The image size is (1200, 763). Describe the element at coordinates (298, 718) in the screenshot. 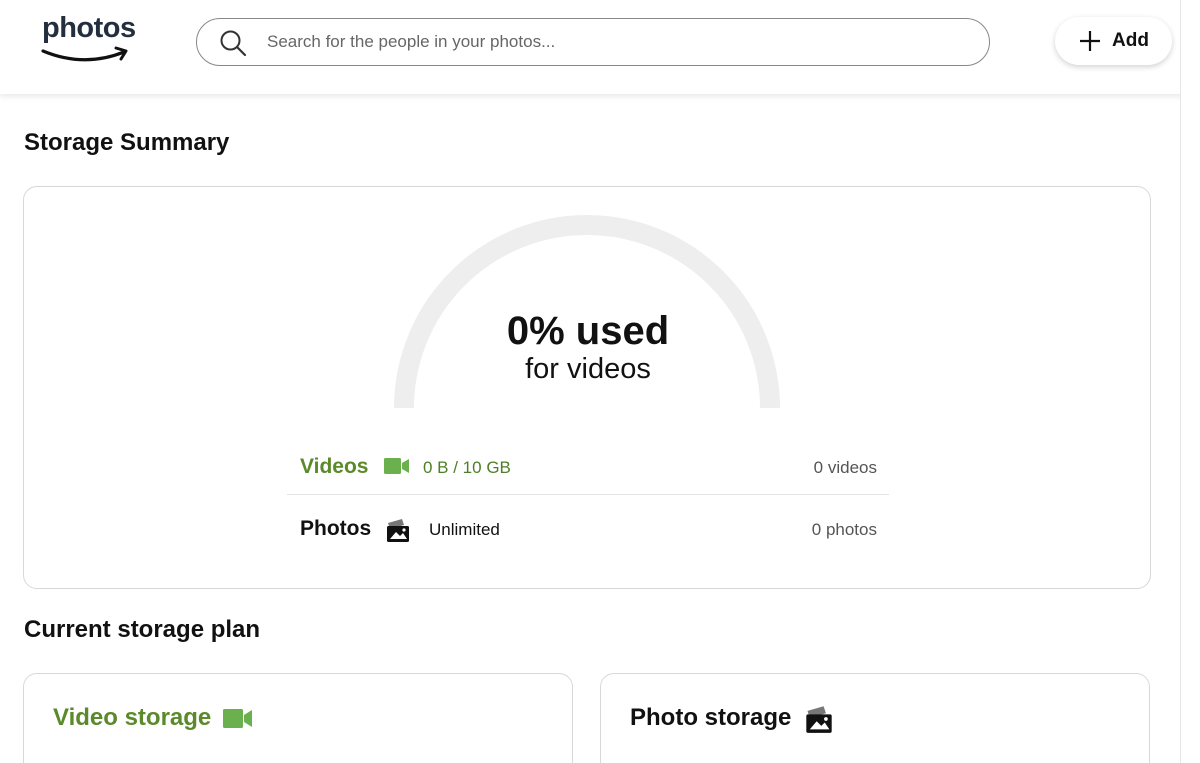

I see `video-storage-card: Video storage` at that location.